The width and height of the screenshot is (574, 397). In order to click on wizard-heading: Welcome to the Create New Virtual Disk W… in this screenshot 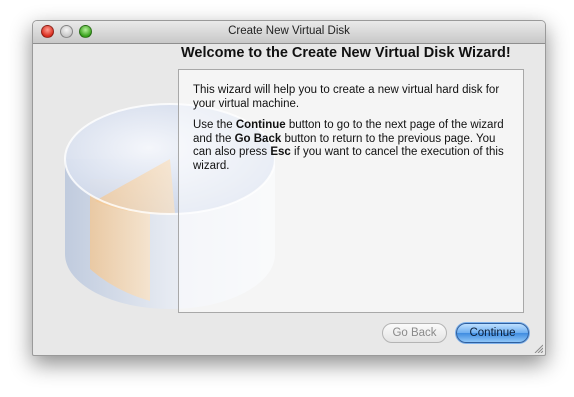, I will do `click(346, 53)`.